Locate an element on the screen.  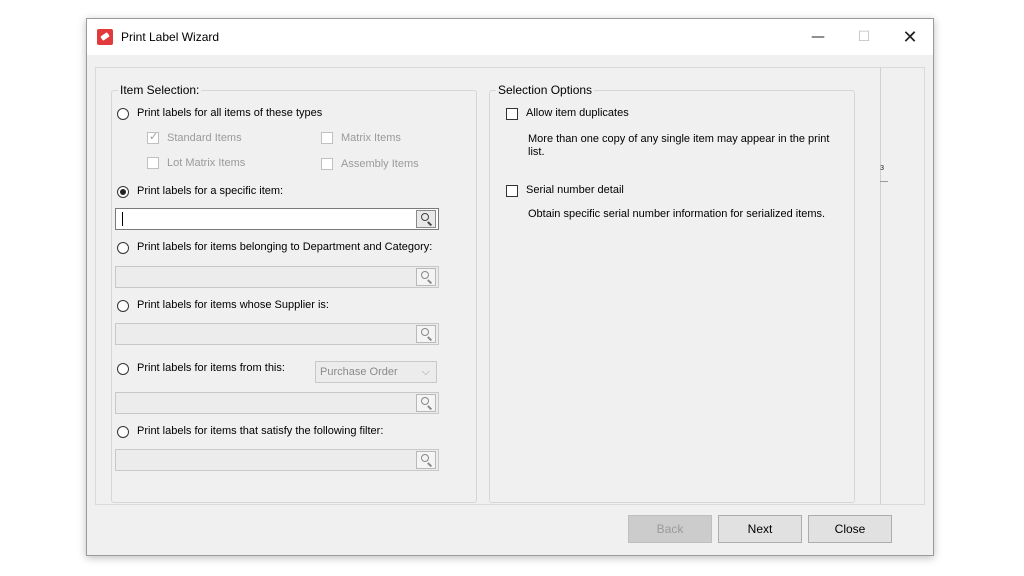
back-button: Back is located at coordinates (670, 529).